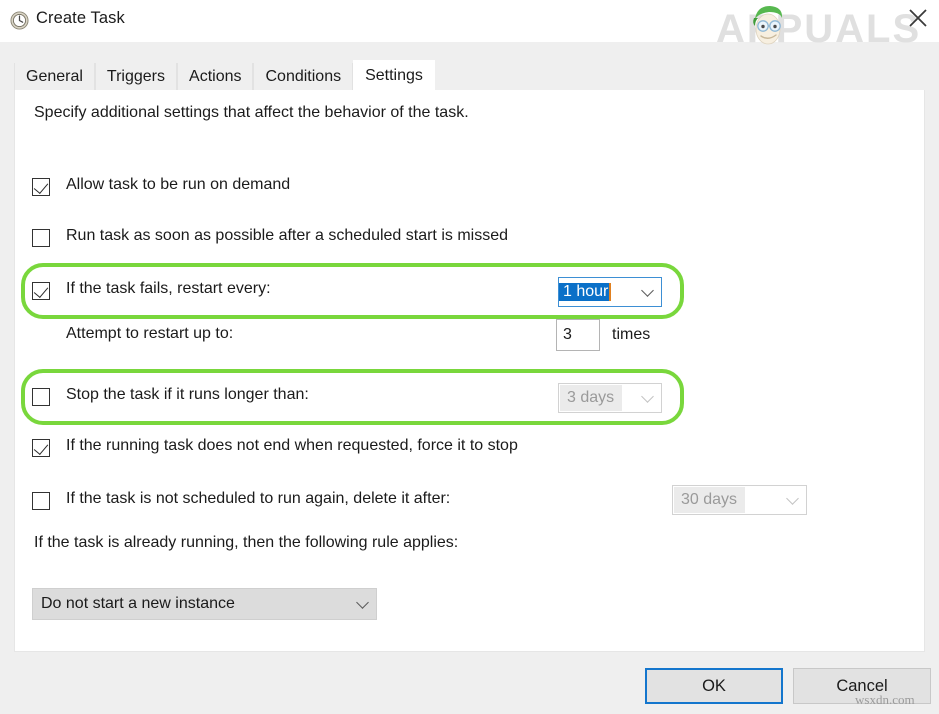 The image size is (939, 714). I want to click on select-running-rule-value: Do not start a new instance, so click(138, 603).